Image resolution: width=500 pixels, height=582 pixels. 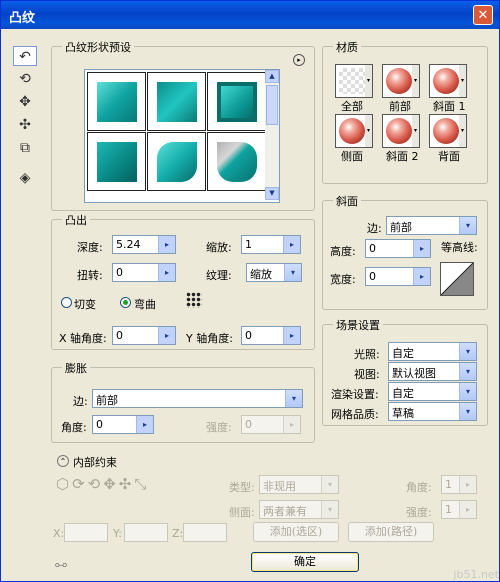 I want to click on y-coord-field, so click(x=146, y=532).